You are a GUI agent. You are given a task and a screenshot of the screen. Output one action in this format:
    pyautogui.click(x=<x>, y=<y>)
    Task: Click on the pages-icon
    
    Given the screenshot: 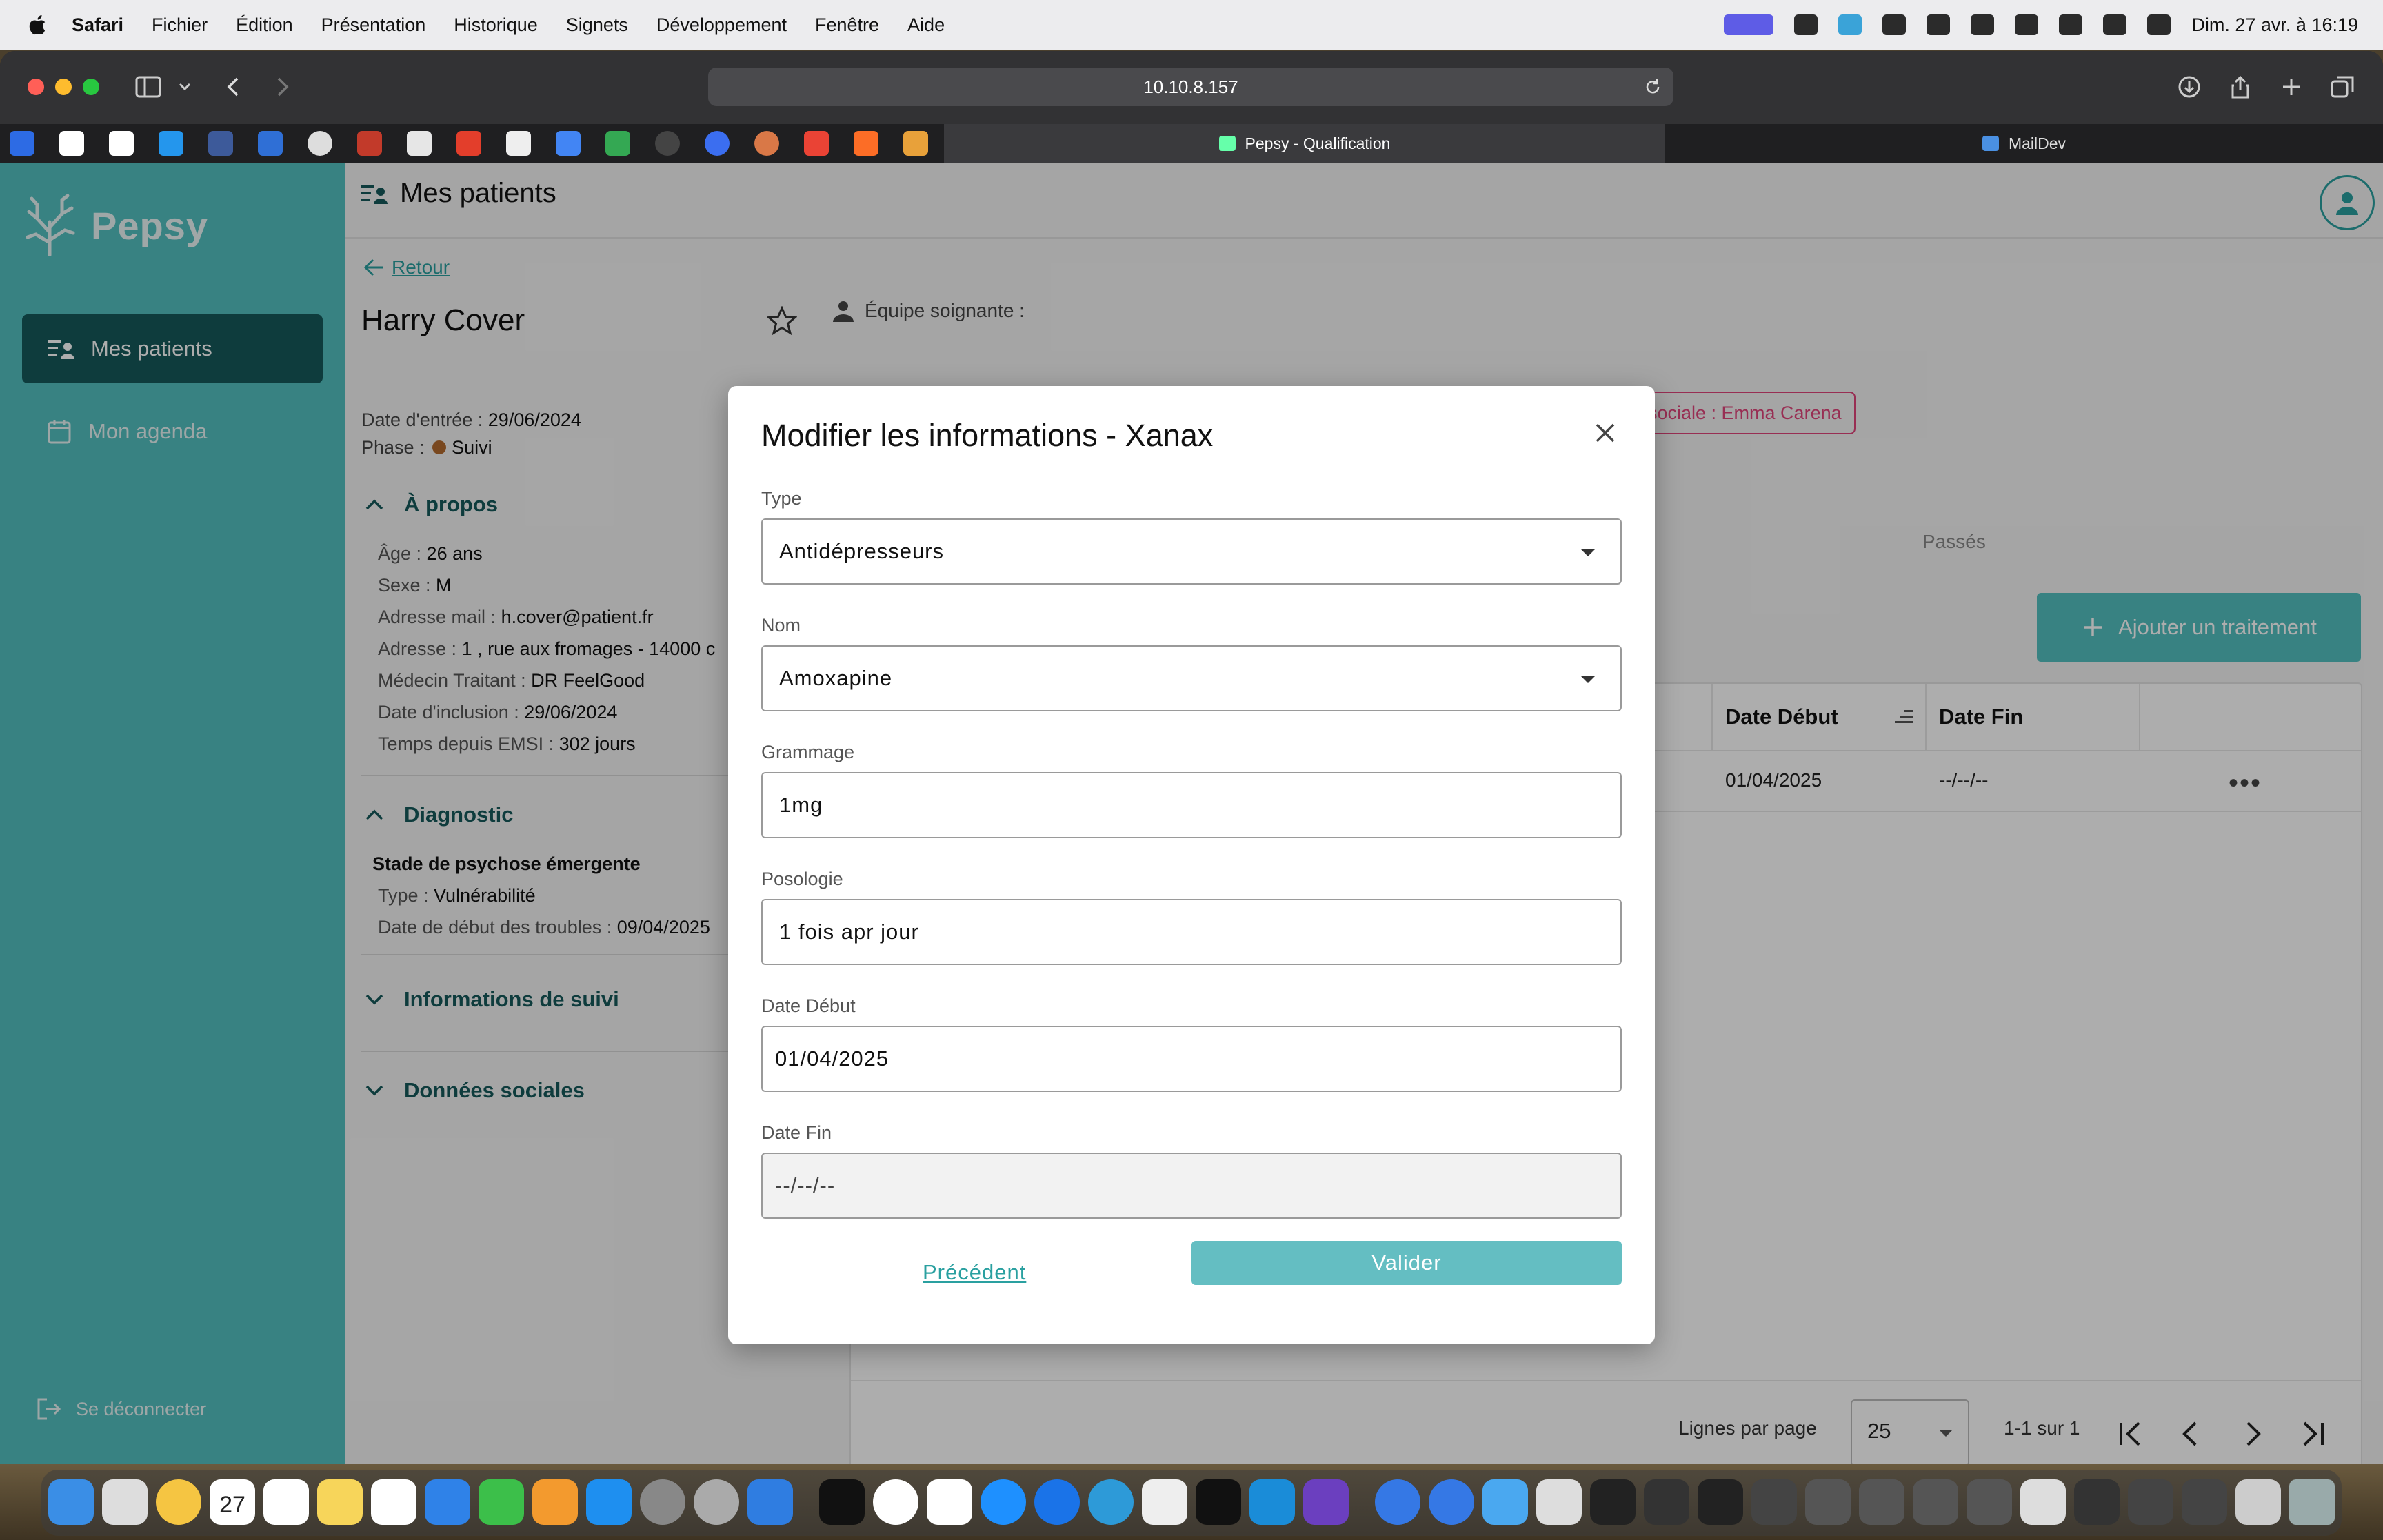 What is the action you would take?
    pyautogui.click(x=555, y=1502)
    